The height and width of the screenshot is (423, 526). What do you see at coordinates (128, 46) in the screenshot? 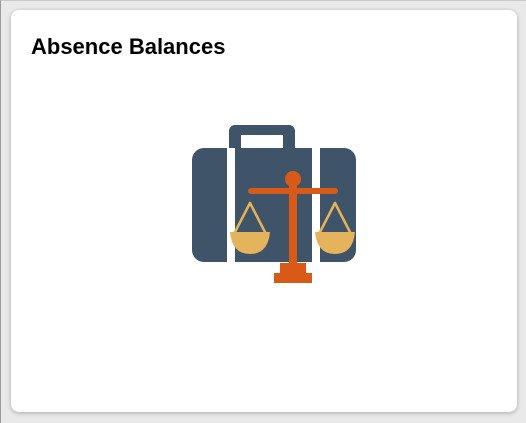
I see `tile-title: Absence Balances` at bounding box center [128, 46].